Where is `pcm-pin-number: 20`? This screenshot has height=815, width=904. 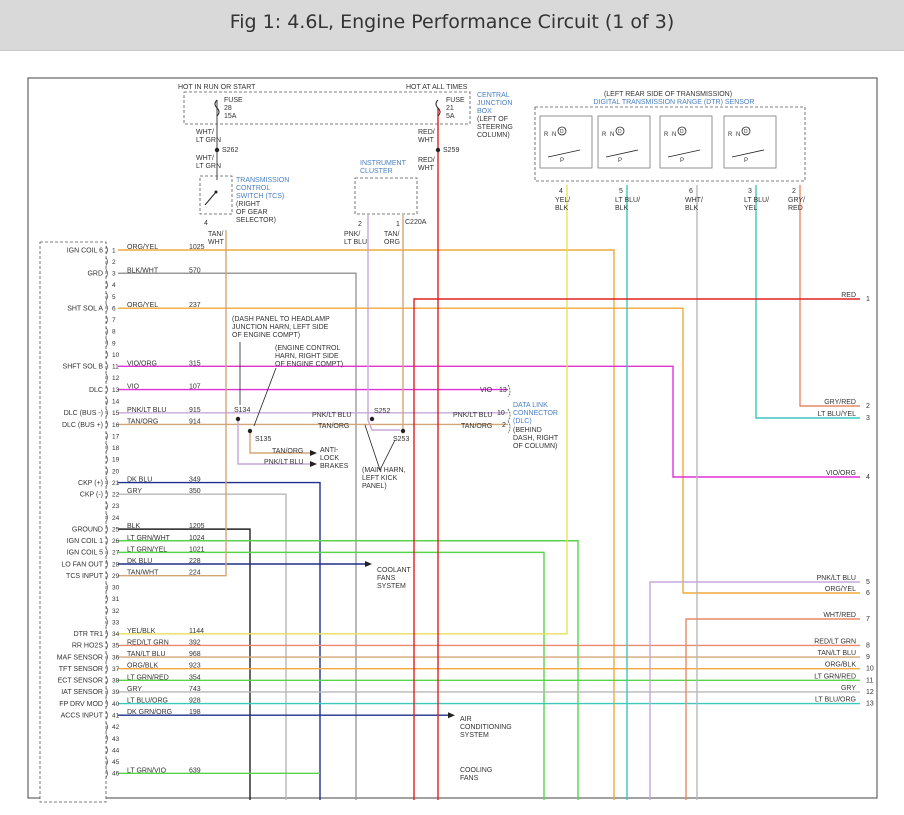 pcm-pin-number: 20 is located at coordinates (116, 471).